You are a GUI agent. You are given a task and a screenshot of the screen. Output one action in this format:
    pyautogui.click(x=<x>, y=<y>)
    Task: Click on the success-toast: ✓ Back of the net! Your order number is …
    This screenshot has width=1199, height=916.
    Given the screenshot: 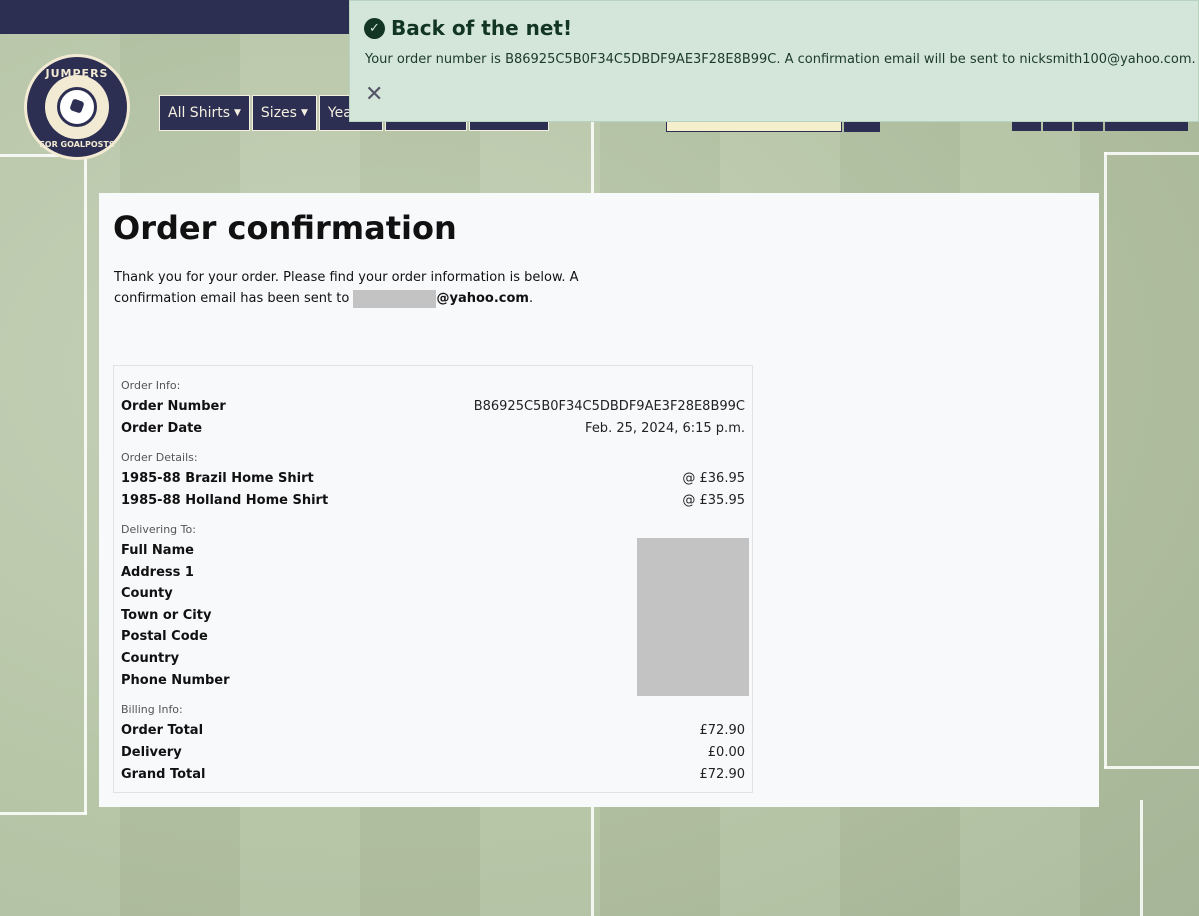 What is the action you would take?
    pyautogui.click(x=774, y=61)
    